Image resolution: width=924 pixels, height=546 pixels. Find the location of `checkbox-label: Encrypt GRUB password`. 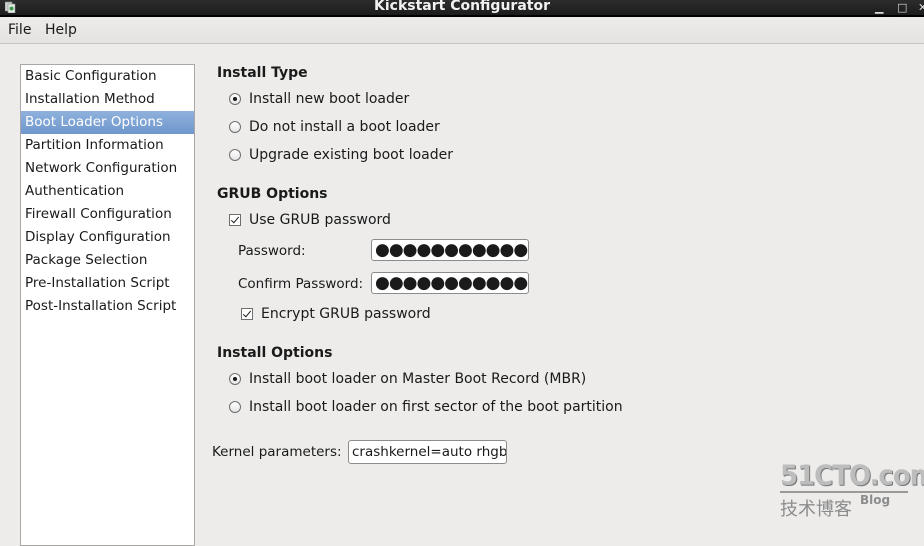

checkbox-label: Encrypt GRUB password is located at coordinates (346, 314).